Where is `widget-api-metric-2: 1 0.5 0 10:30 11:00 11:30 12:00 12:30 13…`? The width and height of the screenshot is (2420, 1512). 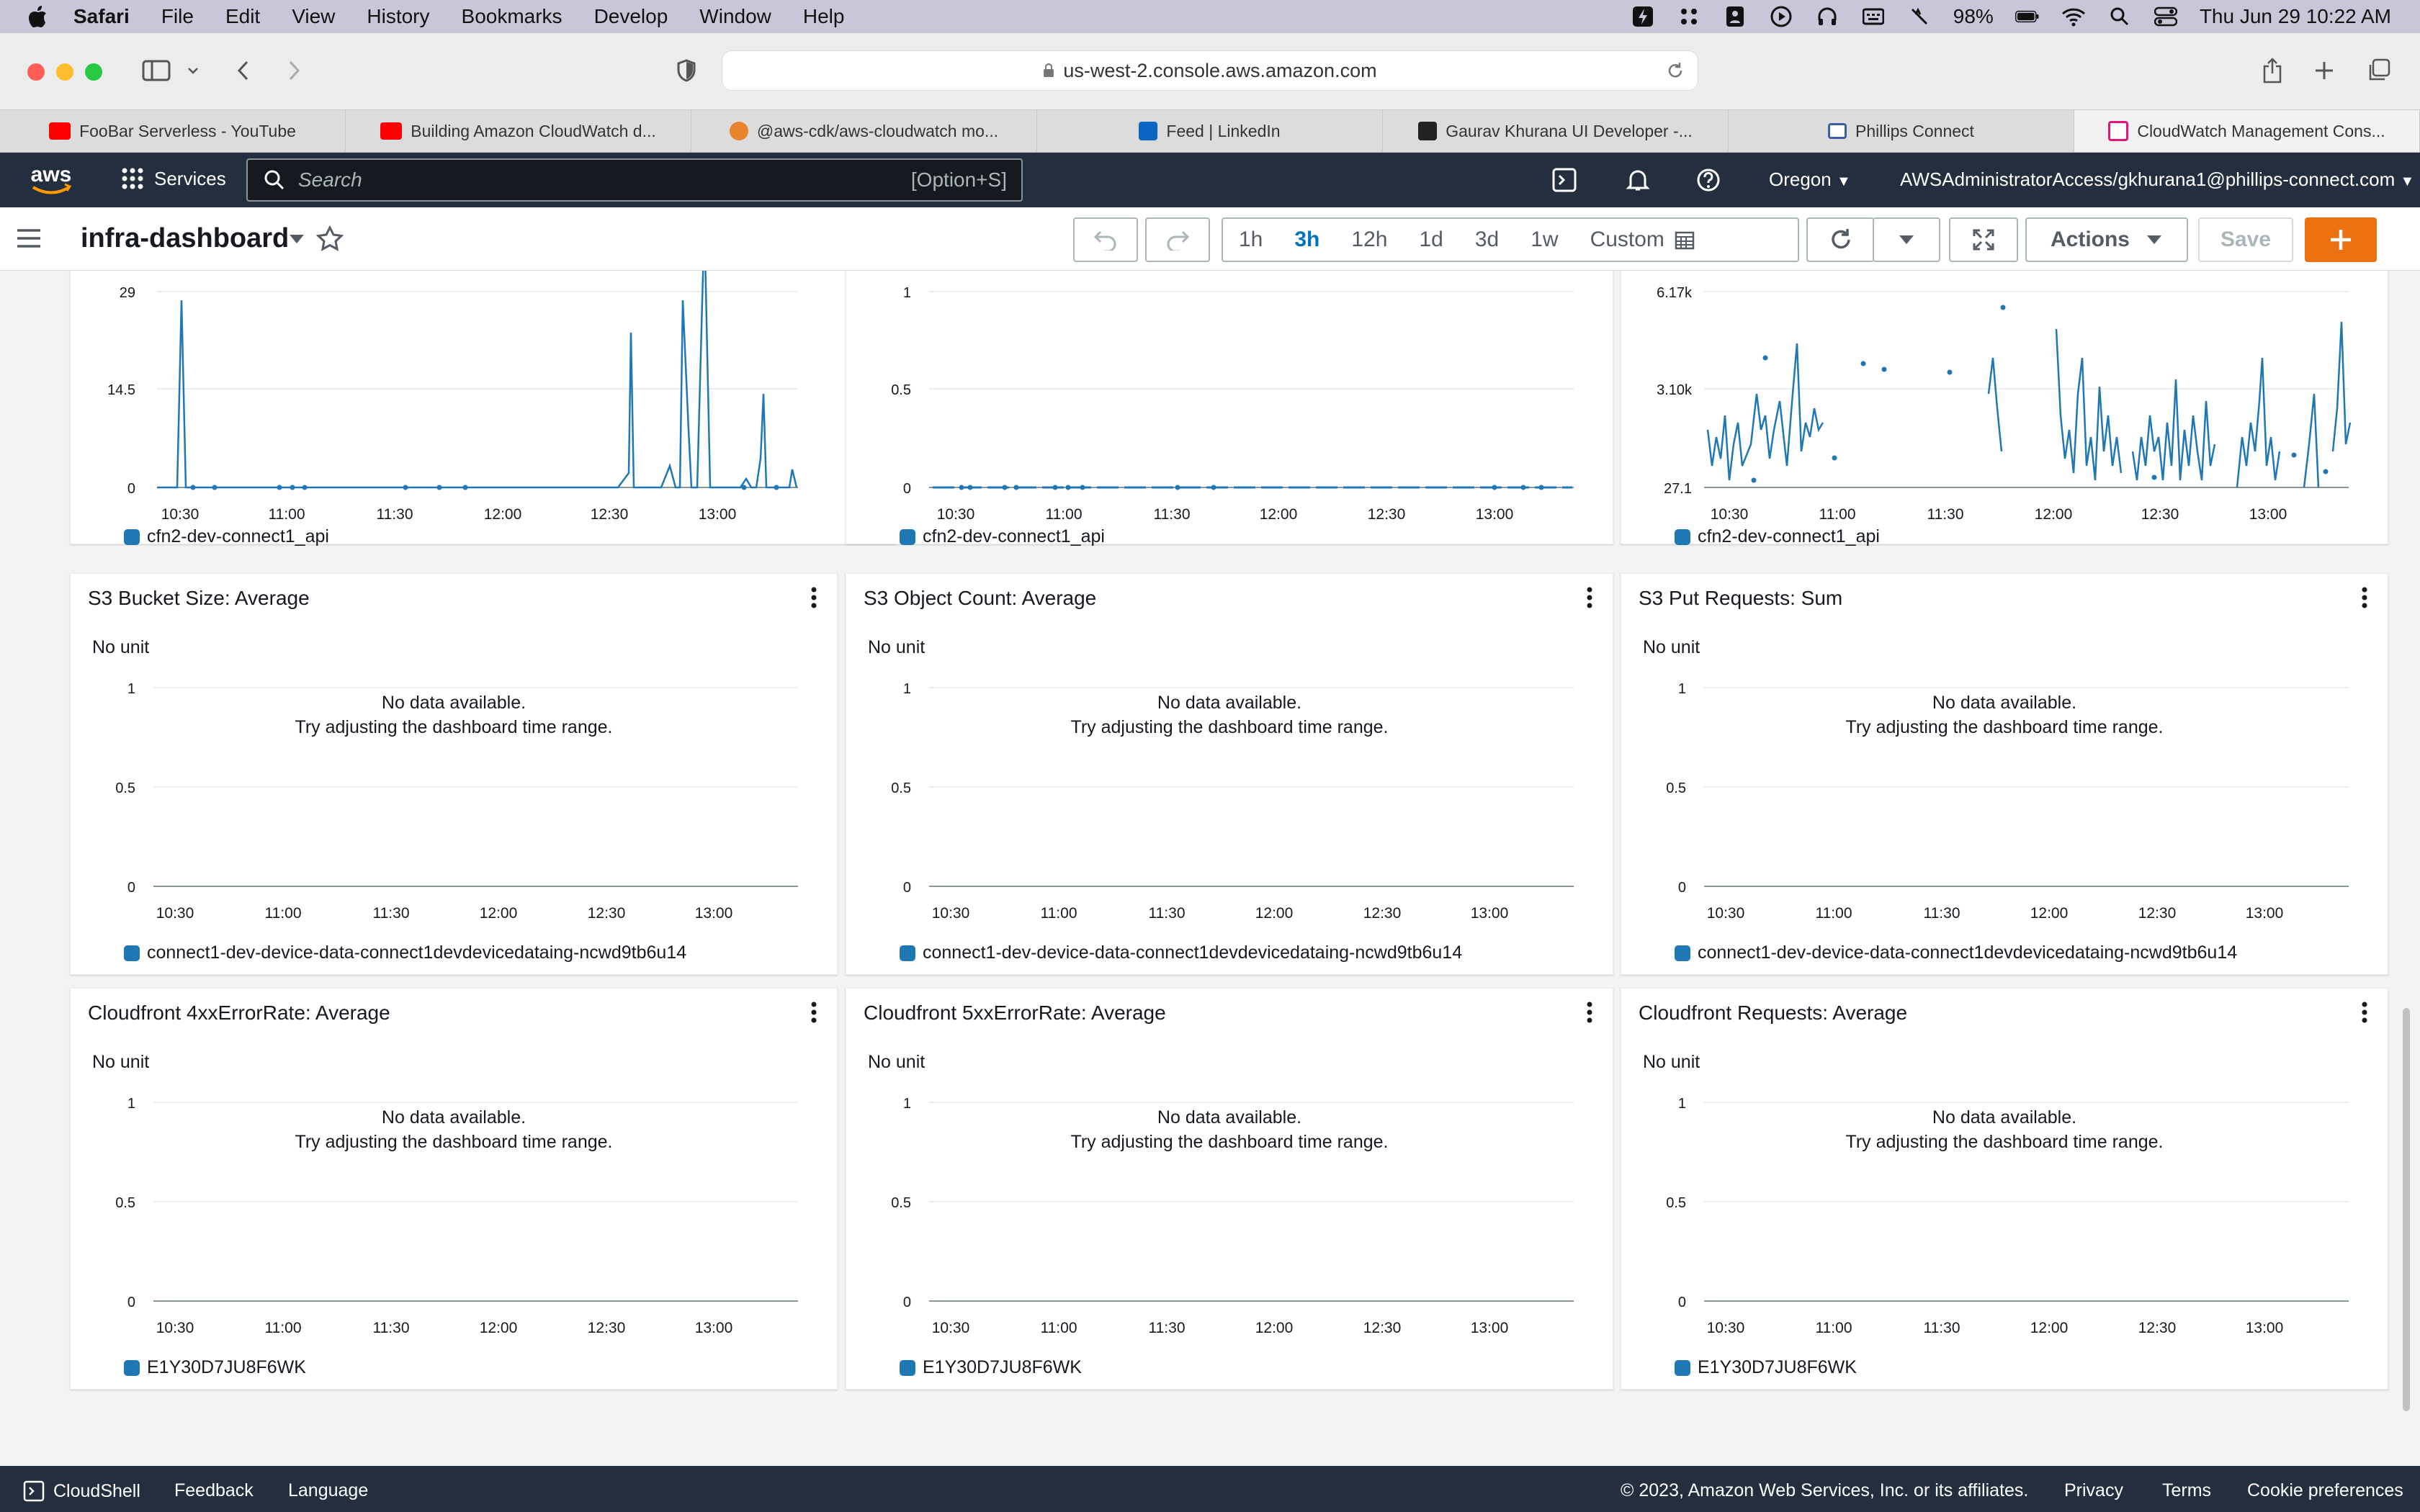 widget-api-metric-2: 1 0.5 0 10:30 11:00 11:30 12:00 12:30 13… is located at coordinates (1229, 409).